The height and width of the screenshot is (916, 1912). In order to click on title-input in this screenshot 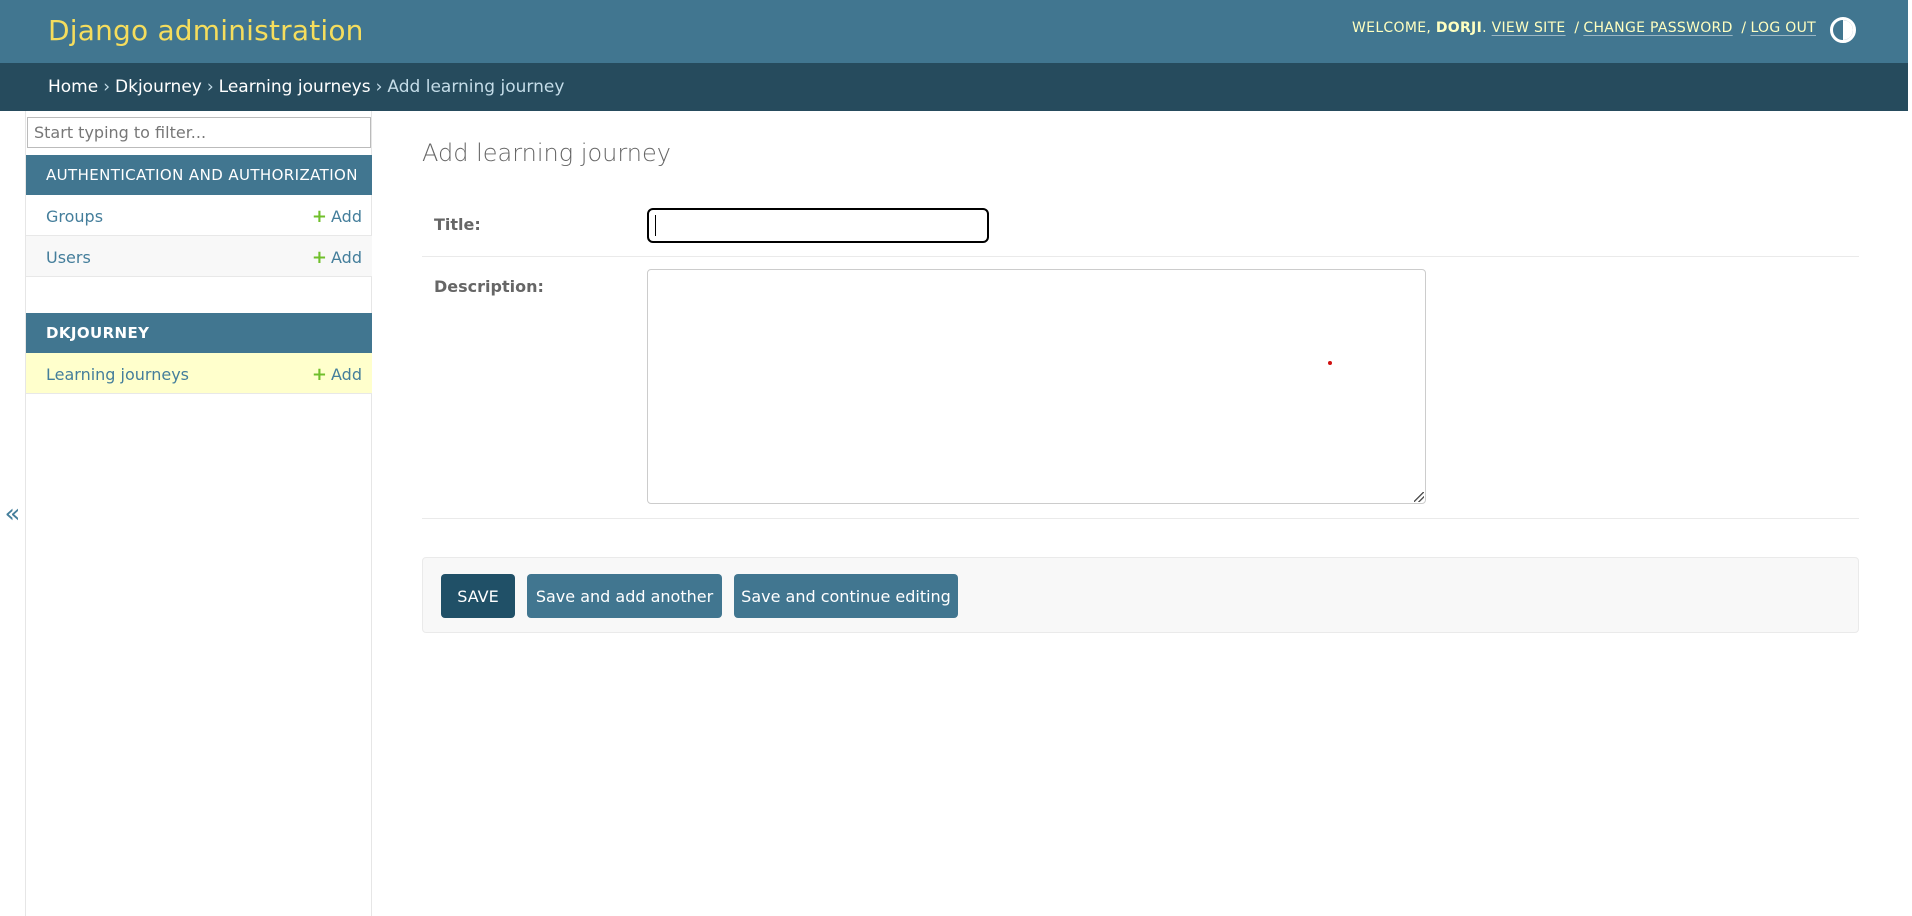, I will do `click(818, 225)`.